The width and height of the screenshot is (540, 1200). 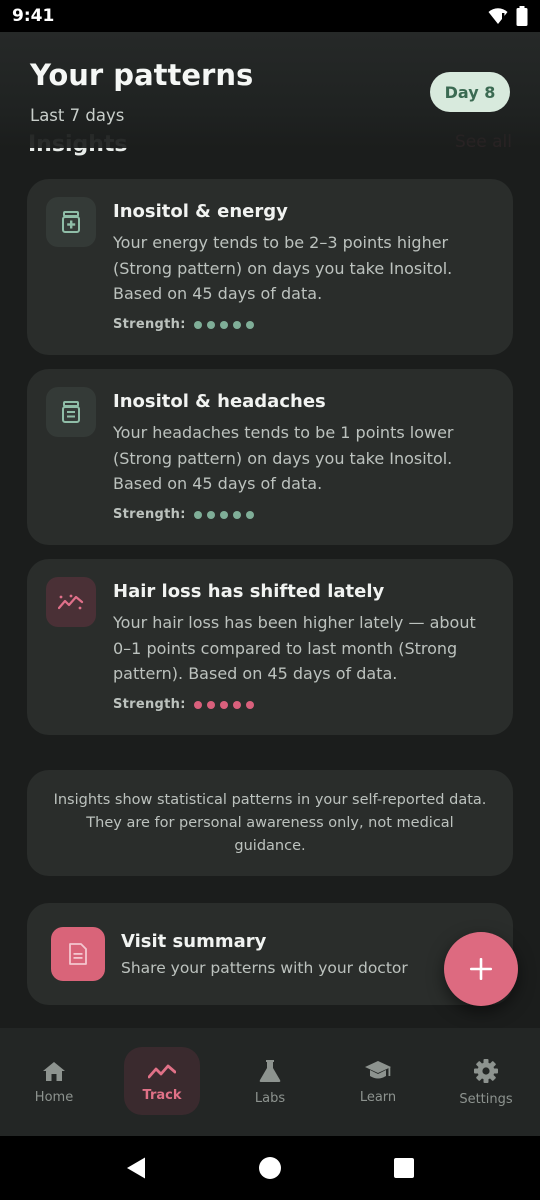 I want to click on page-header: Your patterns Last 7 days Day 8, so click(x=270, y=90).